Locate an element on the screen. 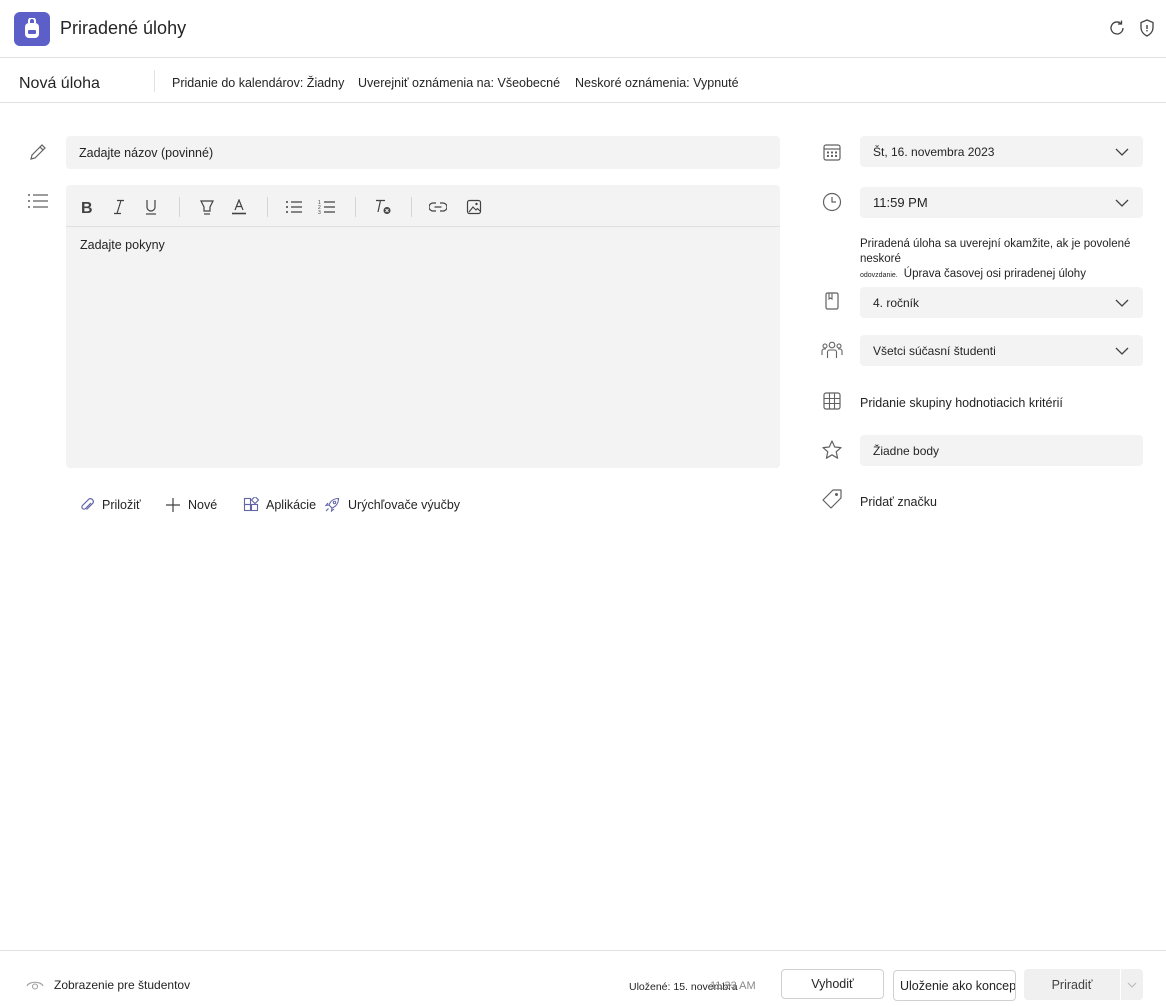 The width and height of the screenshot is (1166, 1007). instructions-placeholder: Zadajte pokyny is located at coordinates (122, 245).